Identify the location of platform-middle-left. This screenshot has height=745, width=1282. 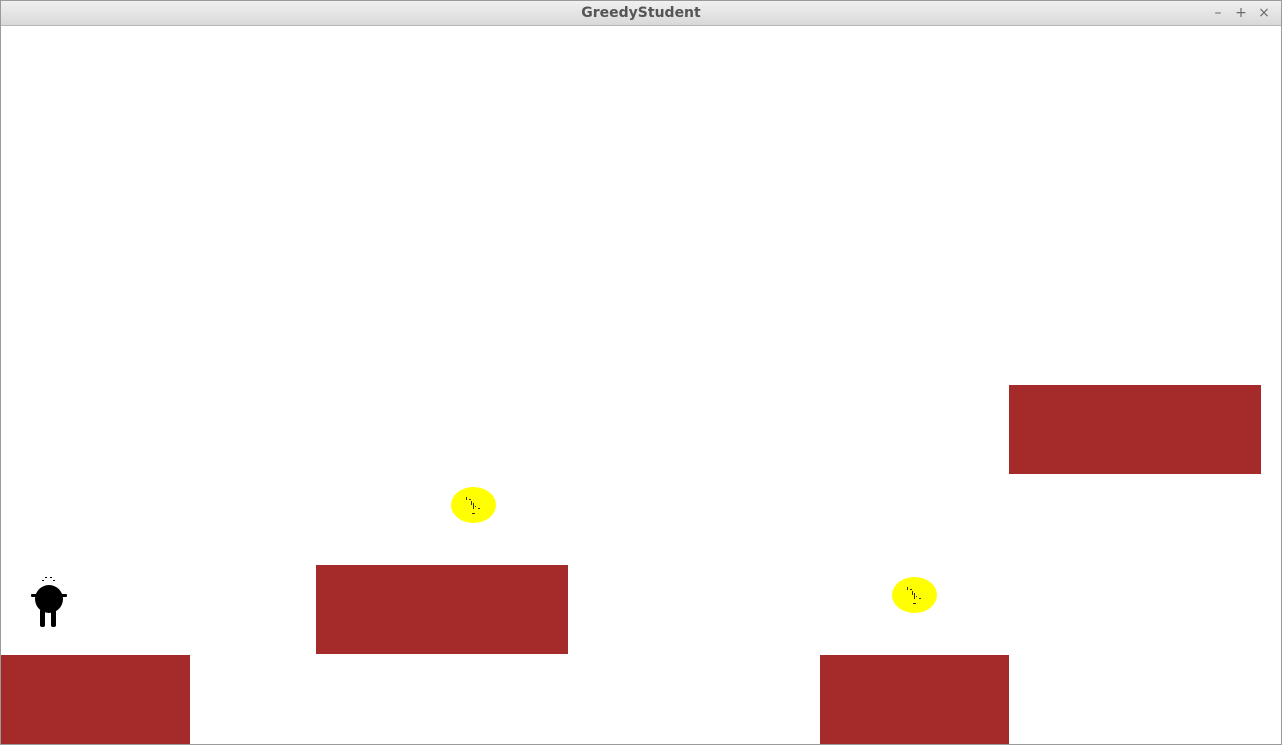
(442, 609).